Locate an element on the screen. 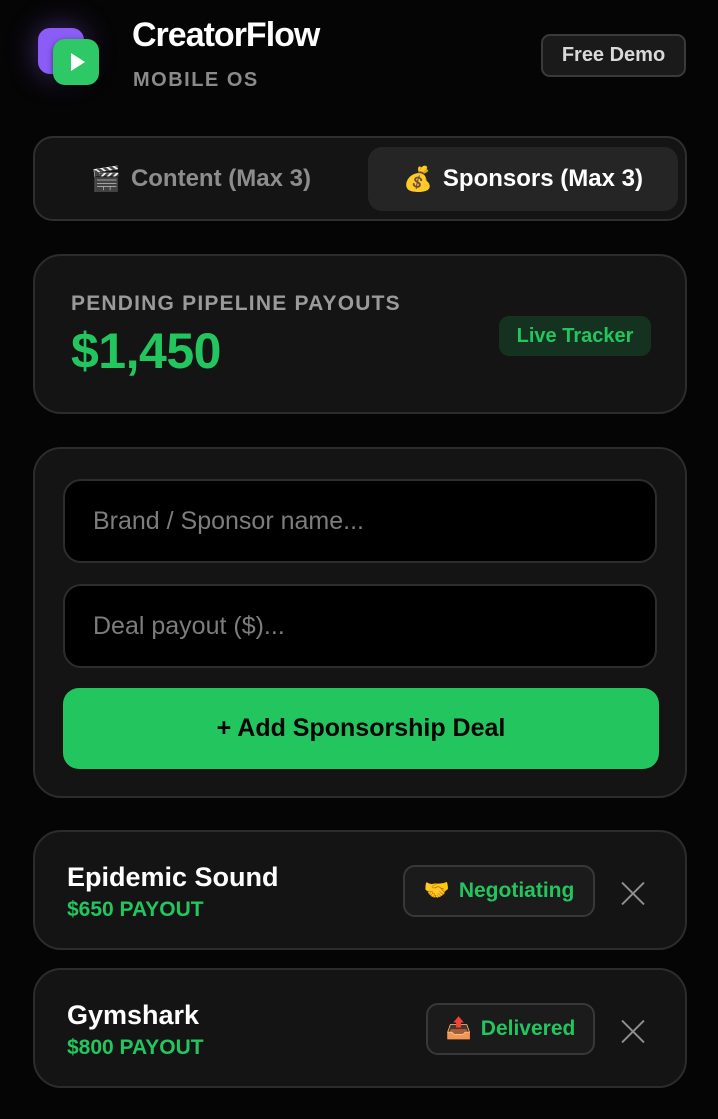 This screenshot has width=718, height=1119. tab-sponsors: 💰 Sponsors (Max 3) is located at coordinates (523, 179).